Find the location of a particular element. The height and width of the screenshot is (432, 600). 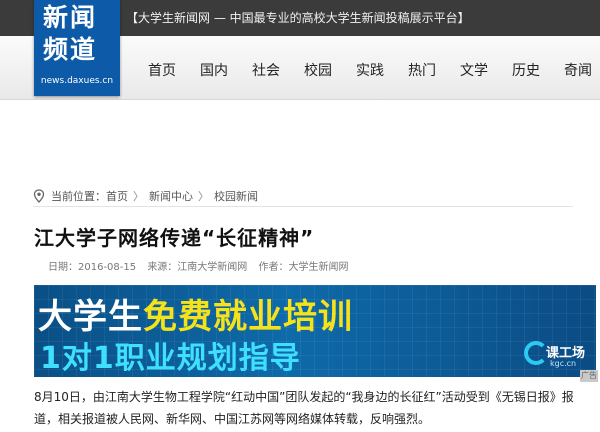

breadcrumb-prefix: 当前位置： is located at coordinates (78, 196).